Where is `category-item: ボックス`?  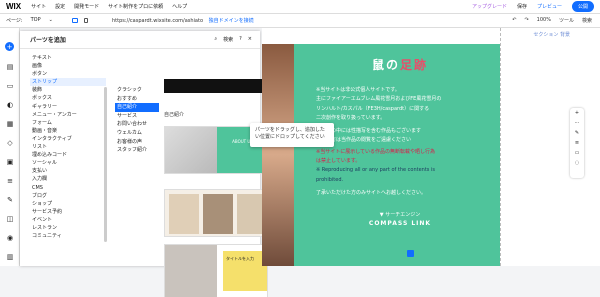 category-item: ボックス is located at coordinates (68, 98).